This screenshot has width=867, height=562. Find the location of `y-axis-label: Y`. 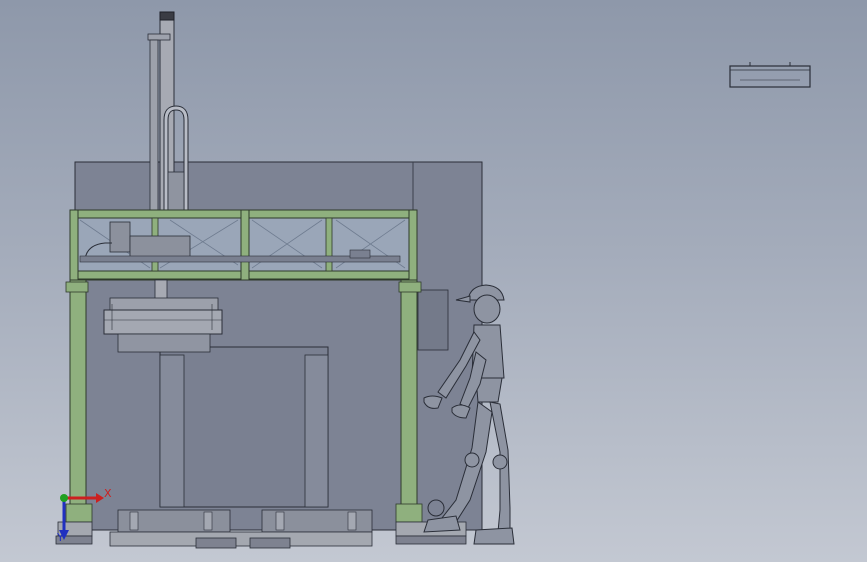

y-axis-label: Y is located at coordinates (60, 537).